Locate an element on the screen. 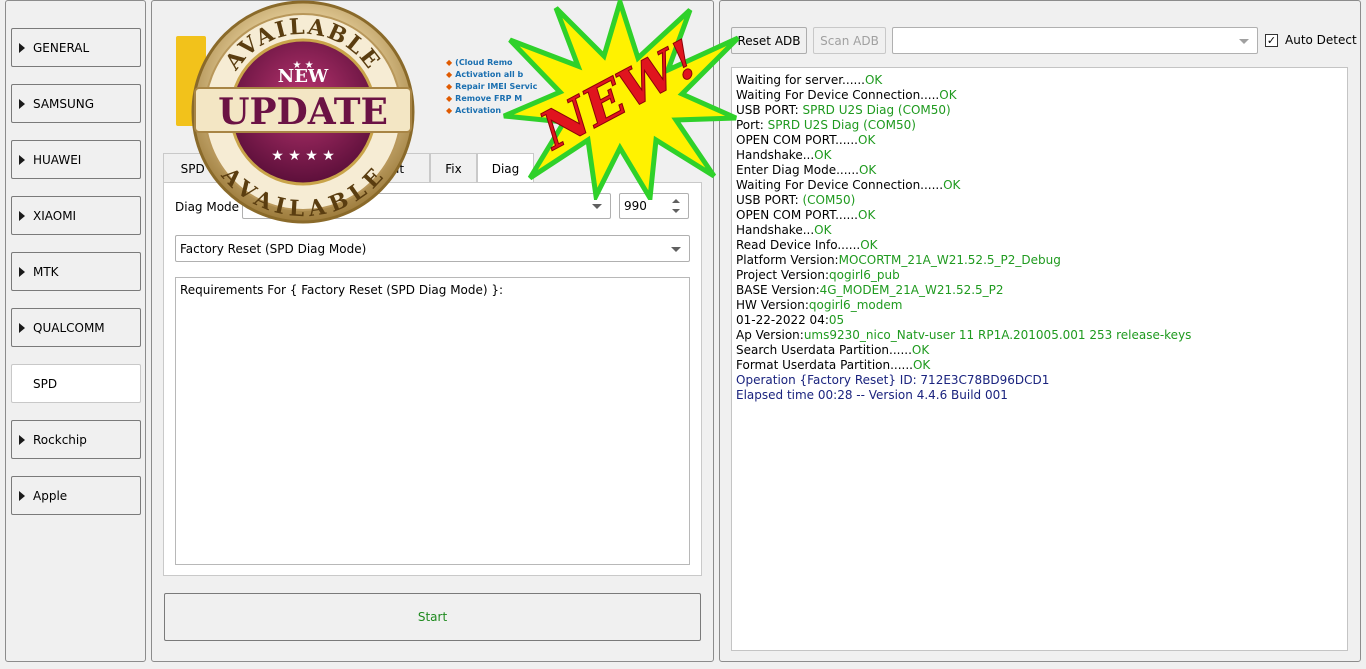 This screenshot has width=1366, height=669. sidebar-item-rockchip: Rockchip is located at coordinates (76, 439).